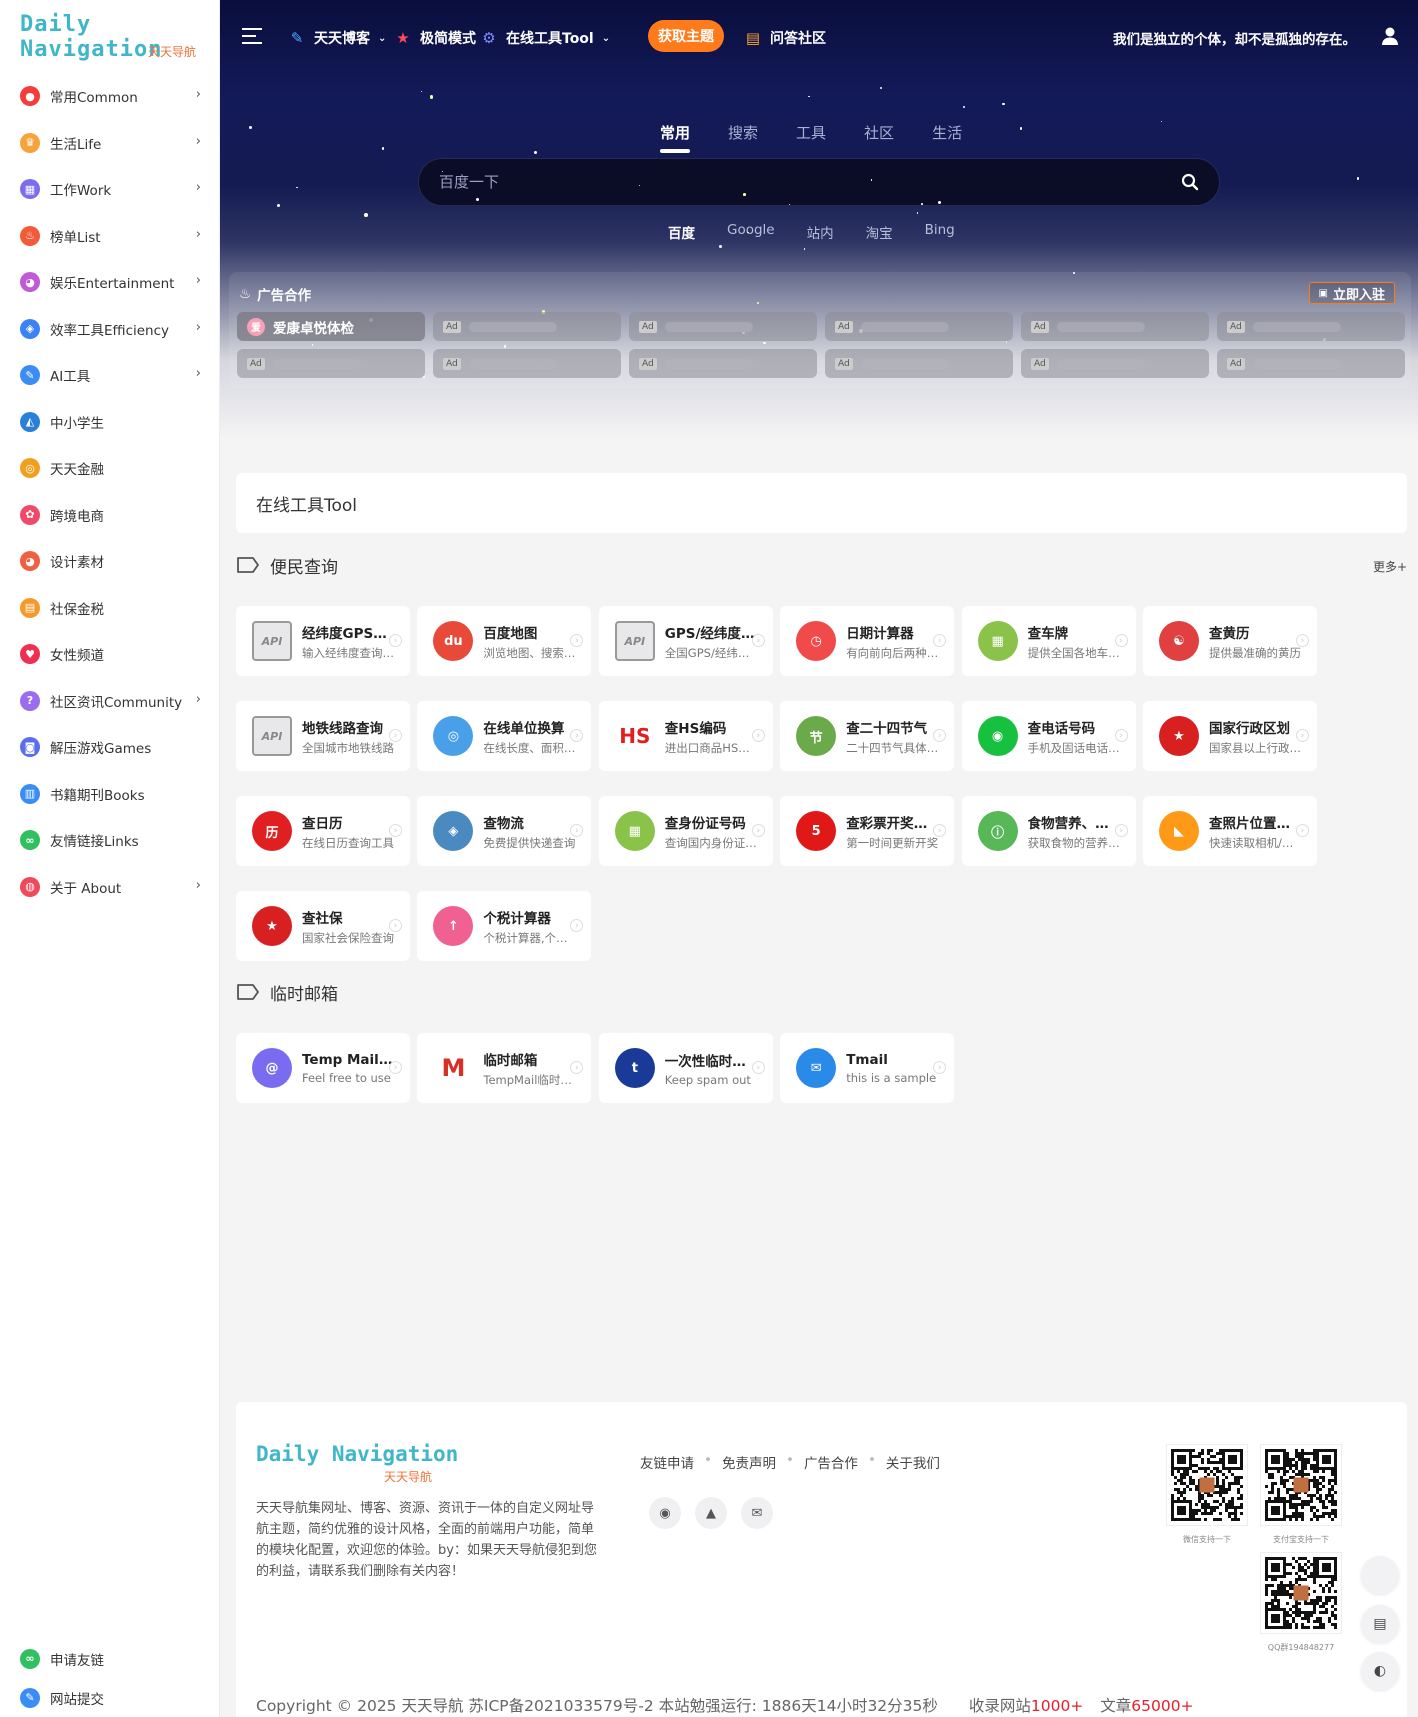  I want to click on sidebar-item-1: ● 常用Common ›, so click(109, 96).